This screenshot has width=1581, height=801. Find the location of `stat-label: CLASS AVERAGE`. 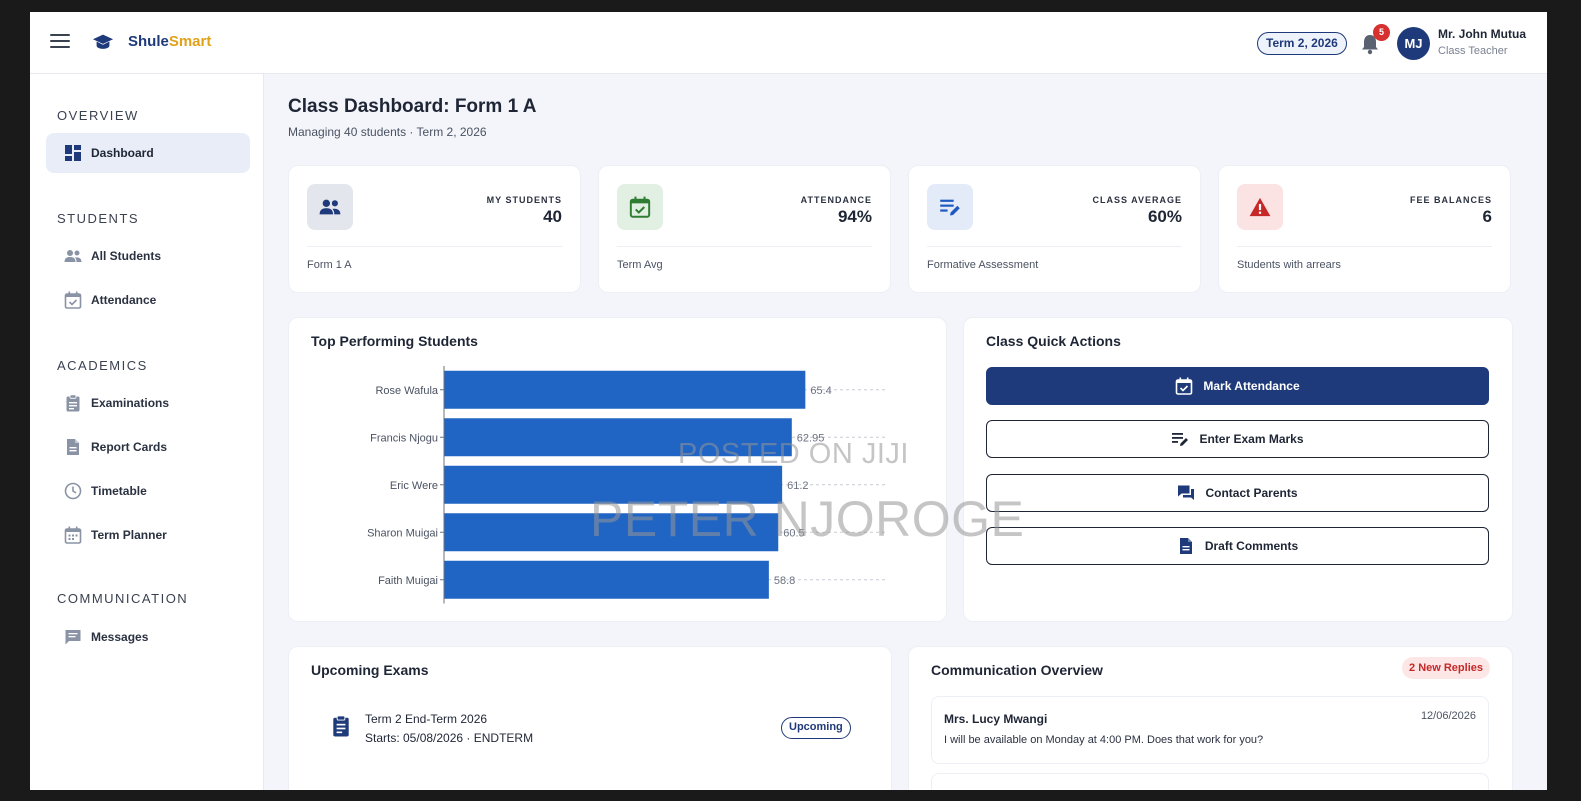

stat-label: CLASS AVERAGE is located at coordinates (1137, 200).